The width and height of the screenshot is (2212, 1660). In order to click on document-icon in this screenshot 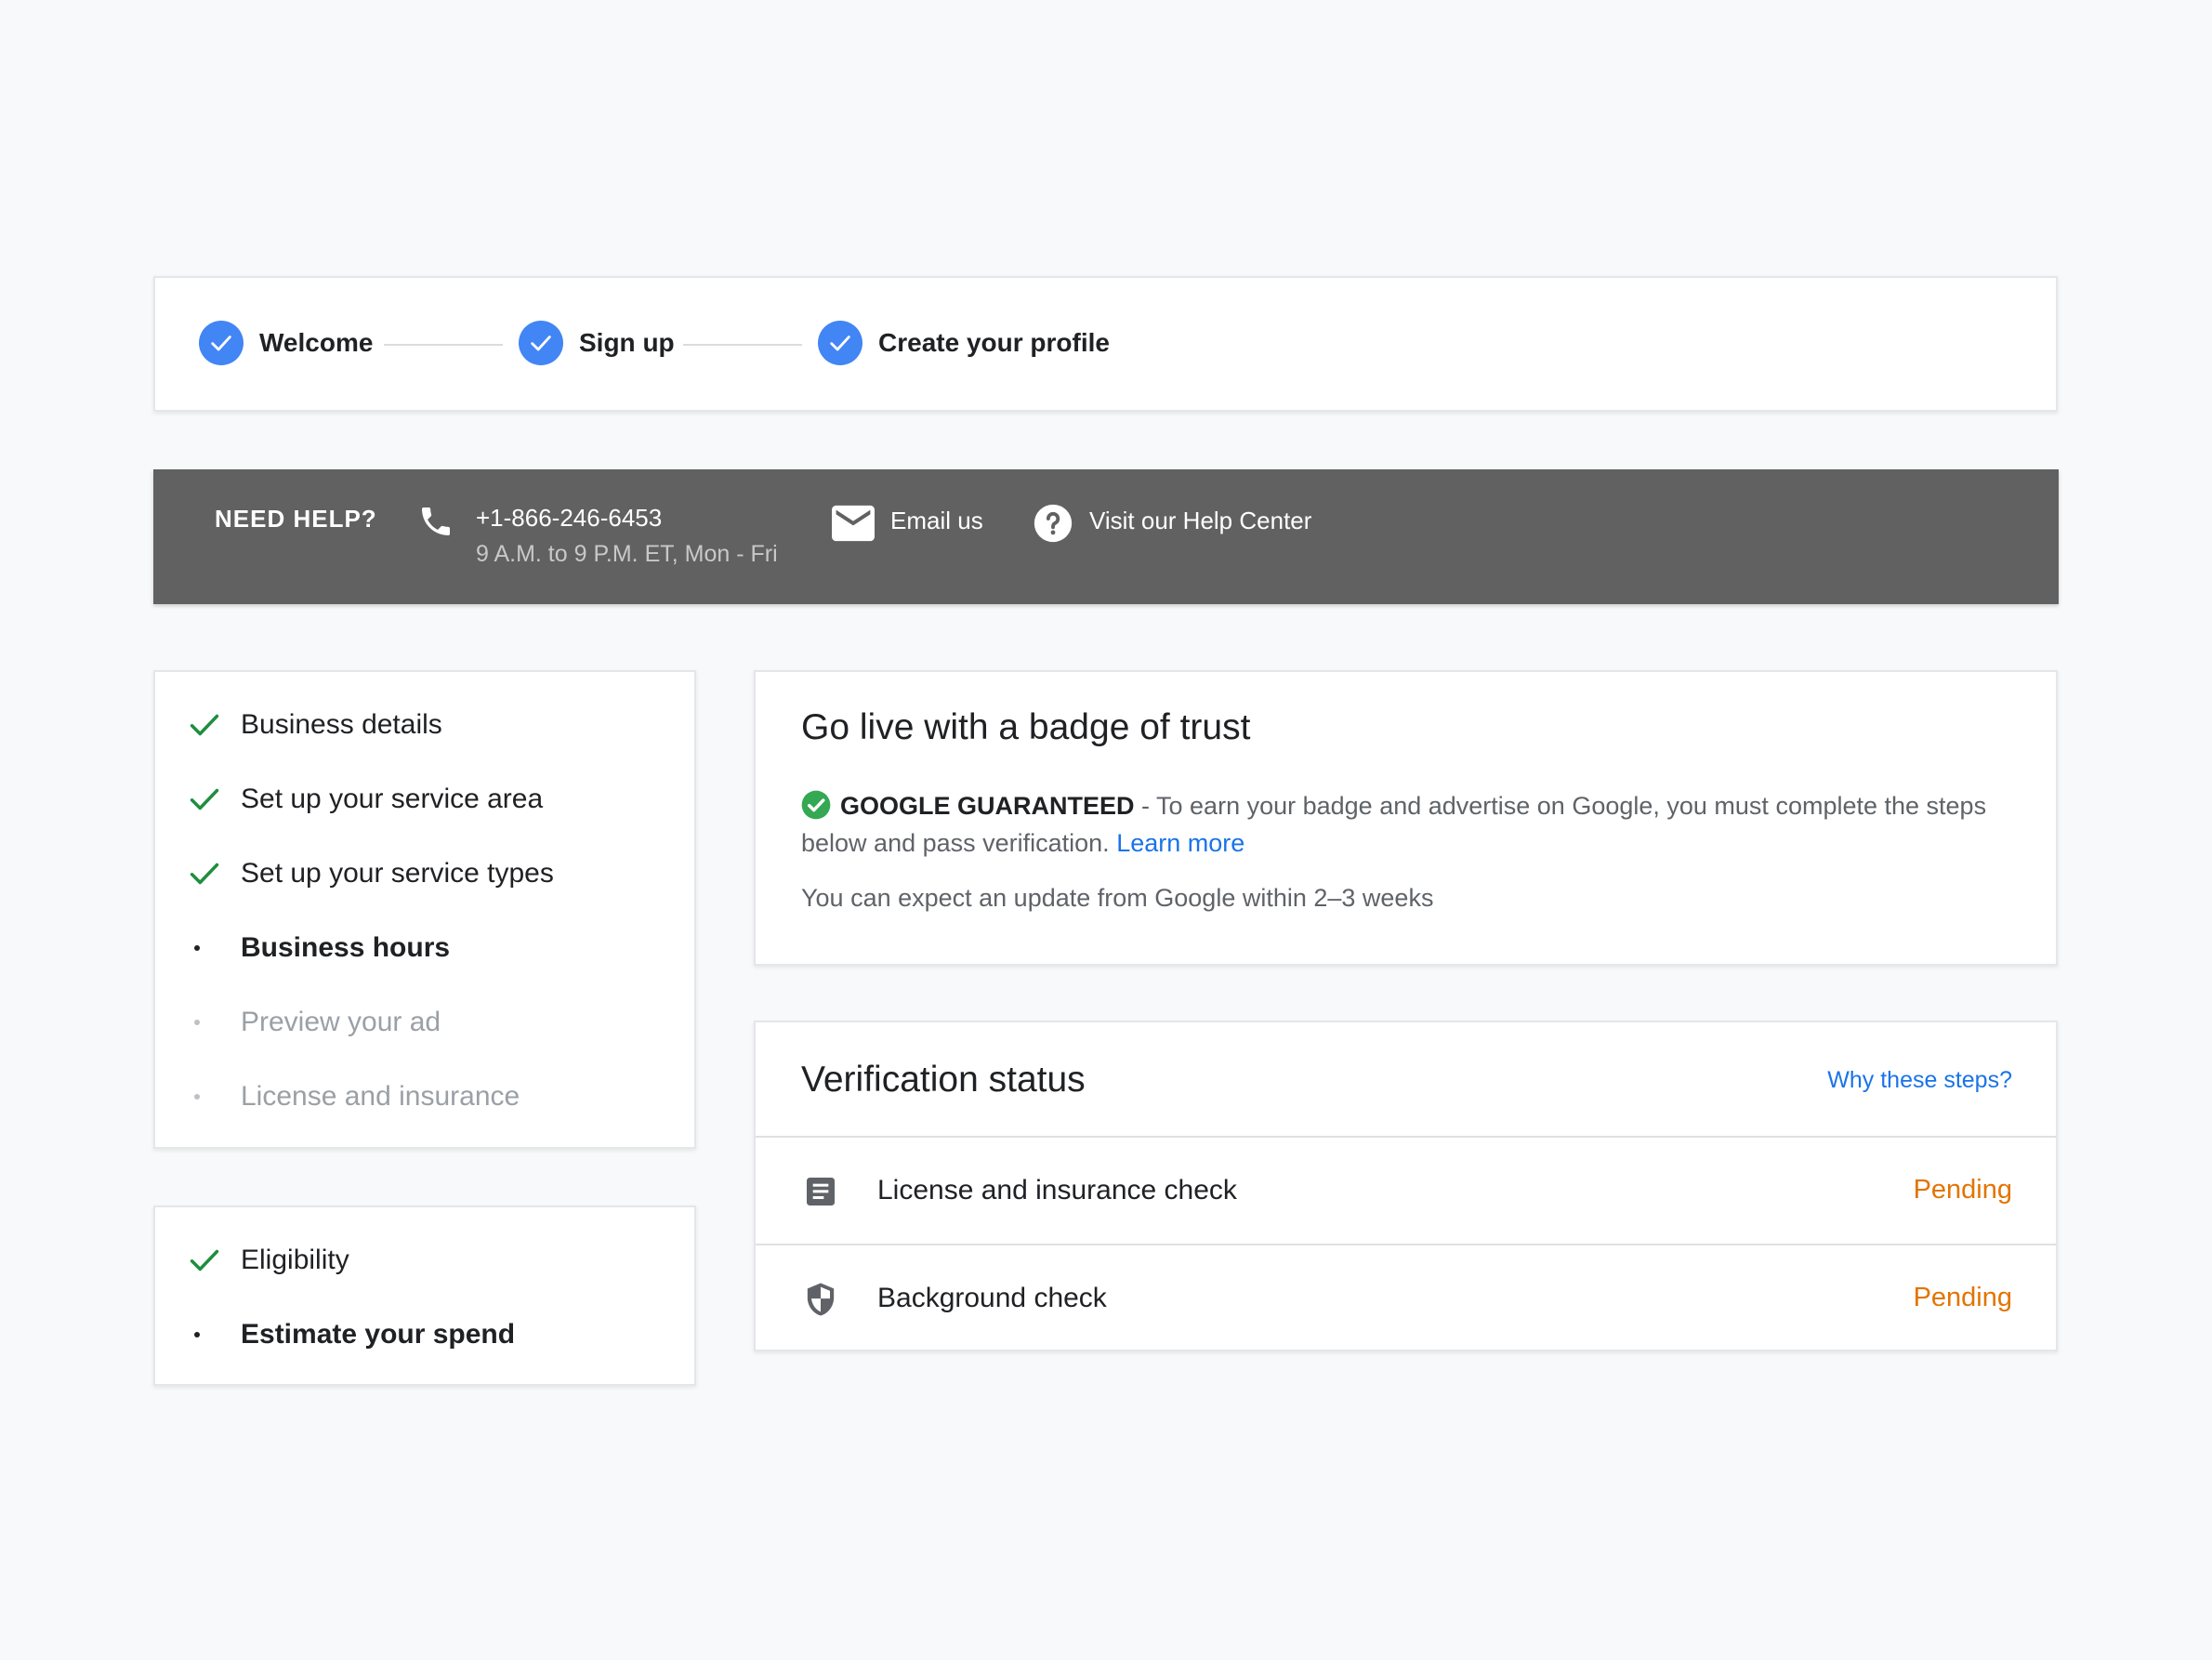, I will do `click(821, 1191)`.